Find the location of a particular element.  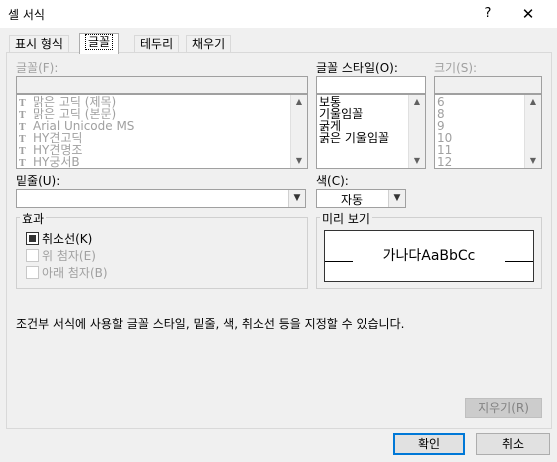

color-select: 자동 ▼ is located at coordinates (361, 198).